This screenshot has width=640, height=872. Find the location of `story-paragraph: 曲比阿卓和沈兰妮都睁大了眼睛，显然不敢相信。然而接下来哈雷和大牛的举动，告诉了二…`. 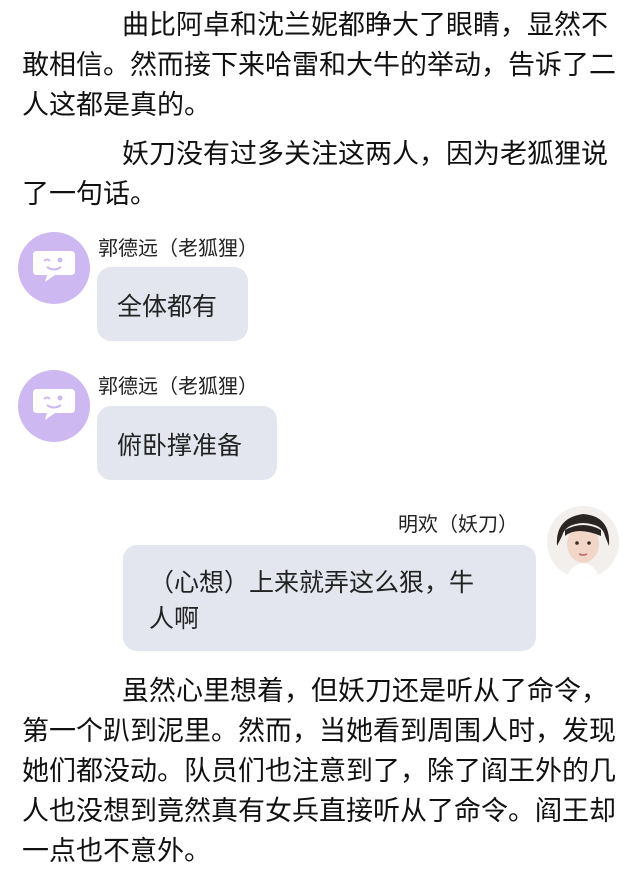

story-paragraph: 曲比阿卓和沈兰妮都睁大了眼睛，显然不敢相信。然而接下来哈雷和大牛的举动，告诉了二… is located at coordinates (319, 65).